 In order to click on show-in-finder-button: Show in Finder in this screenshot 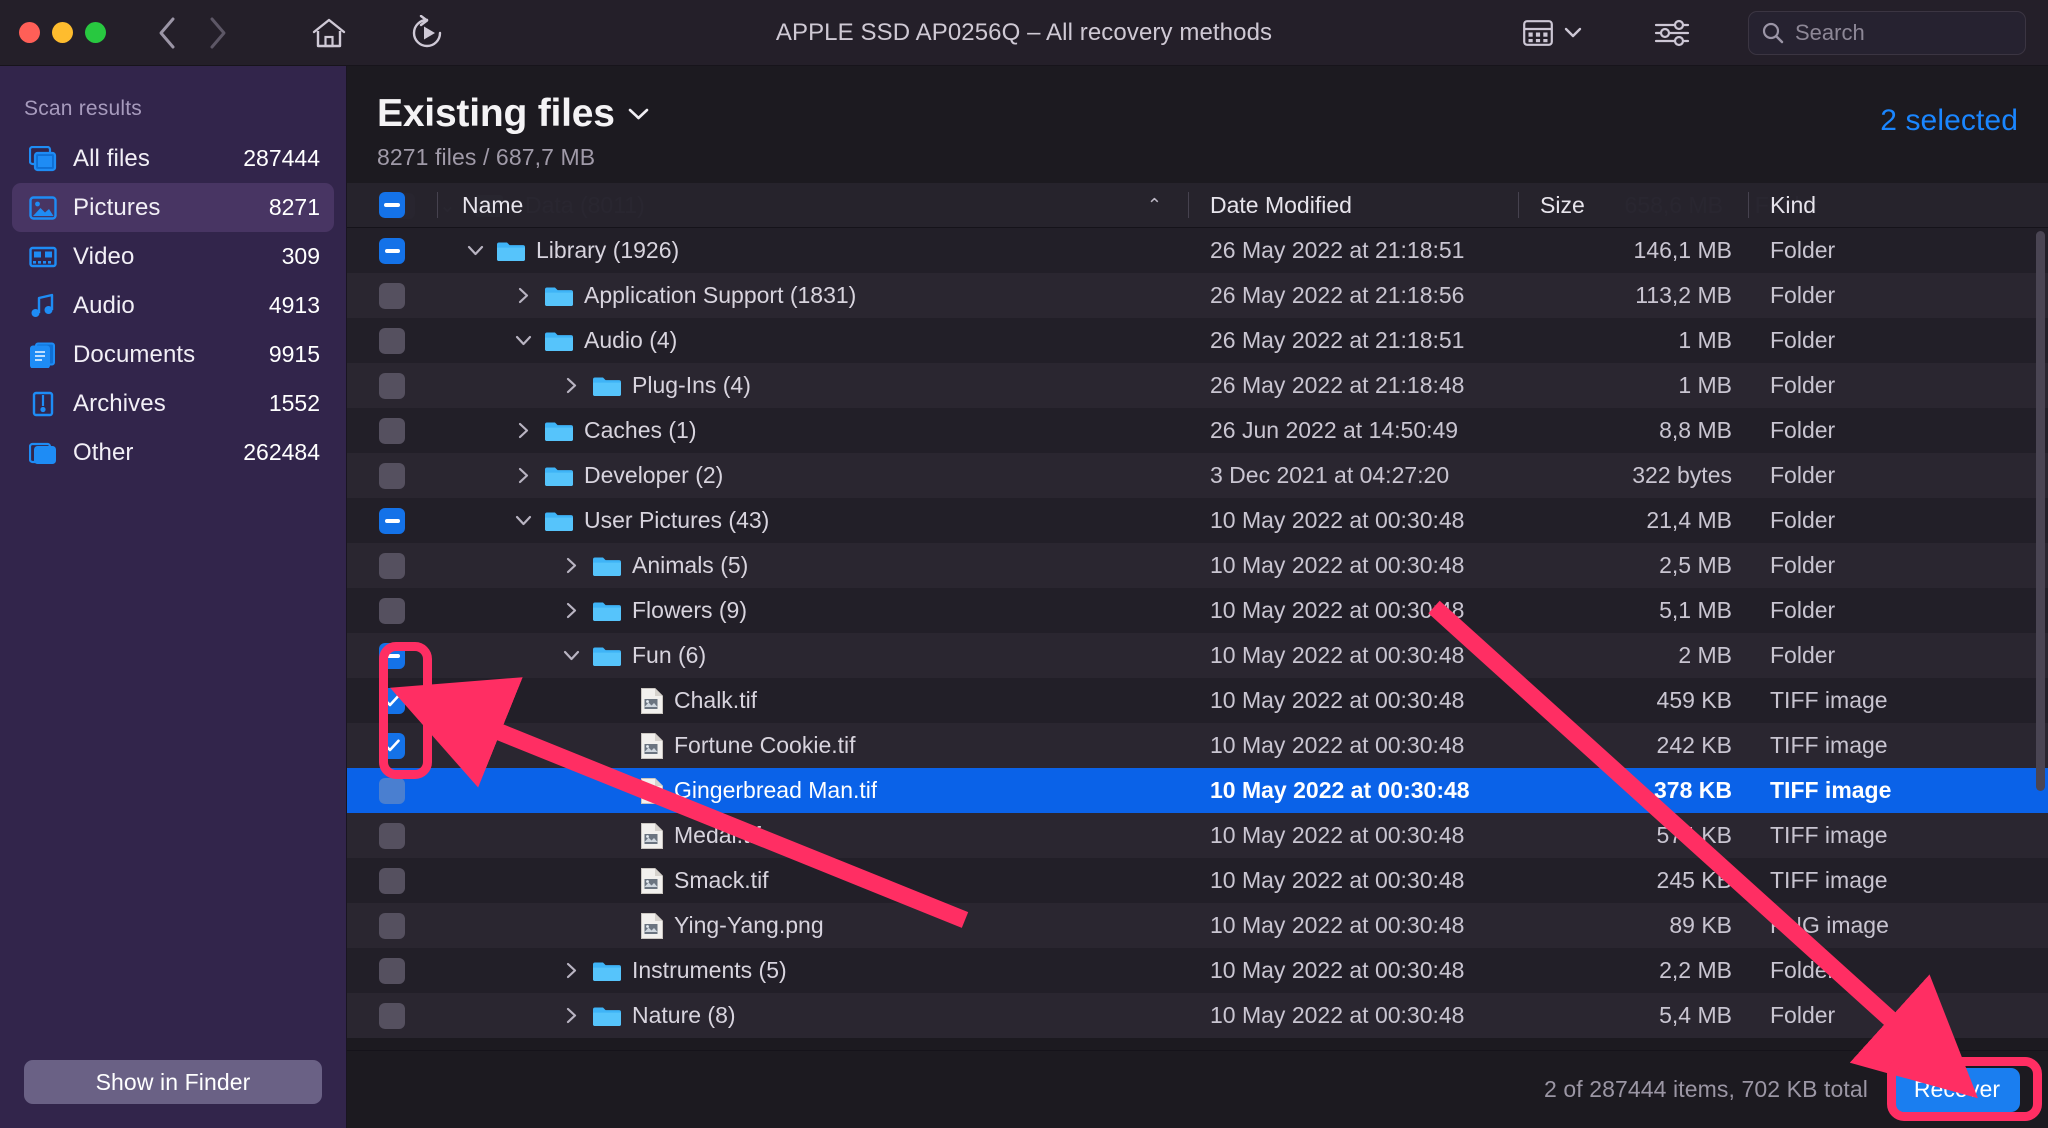, I will do `click(173, 1082)`.